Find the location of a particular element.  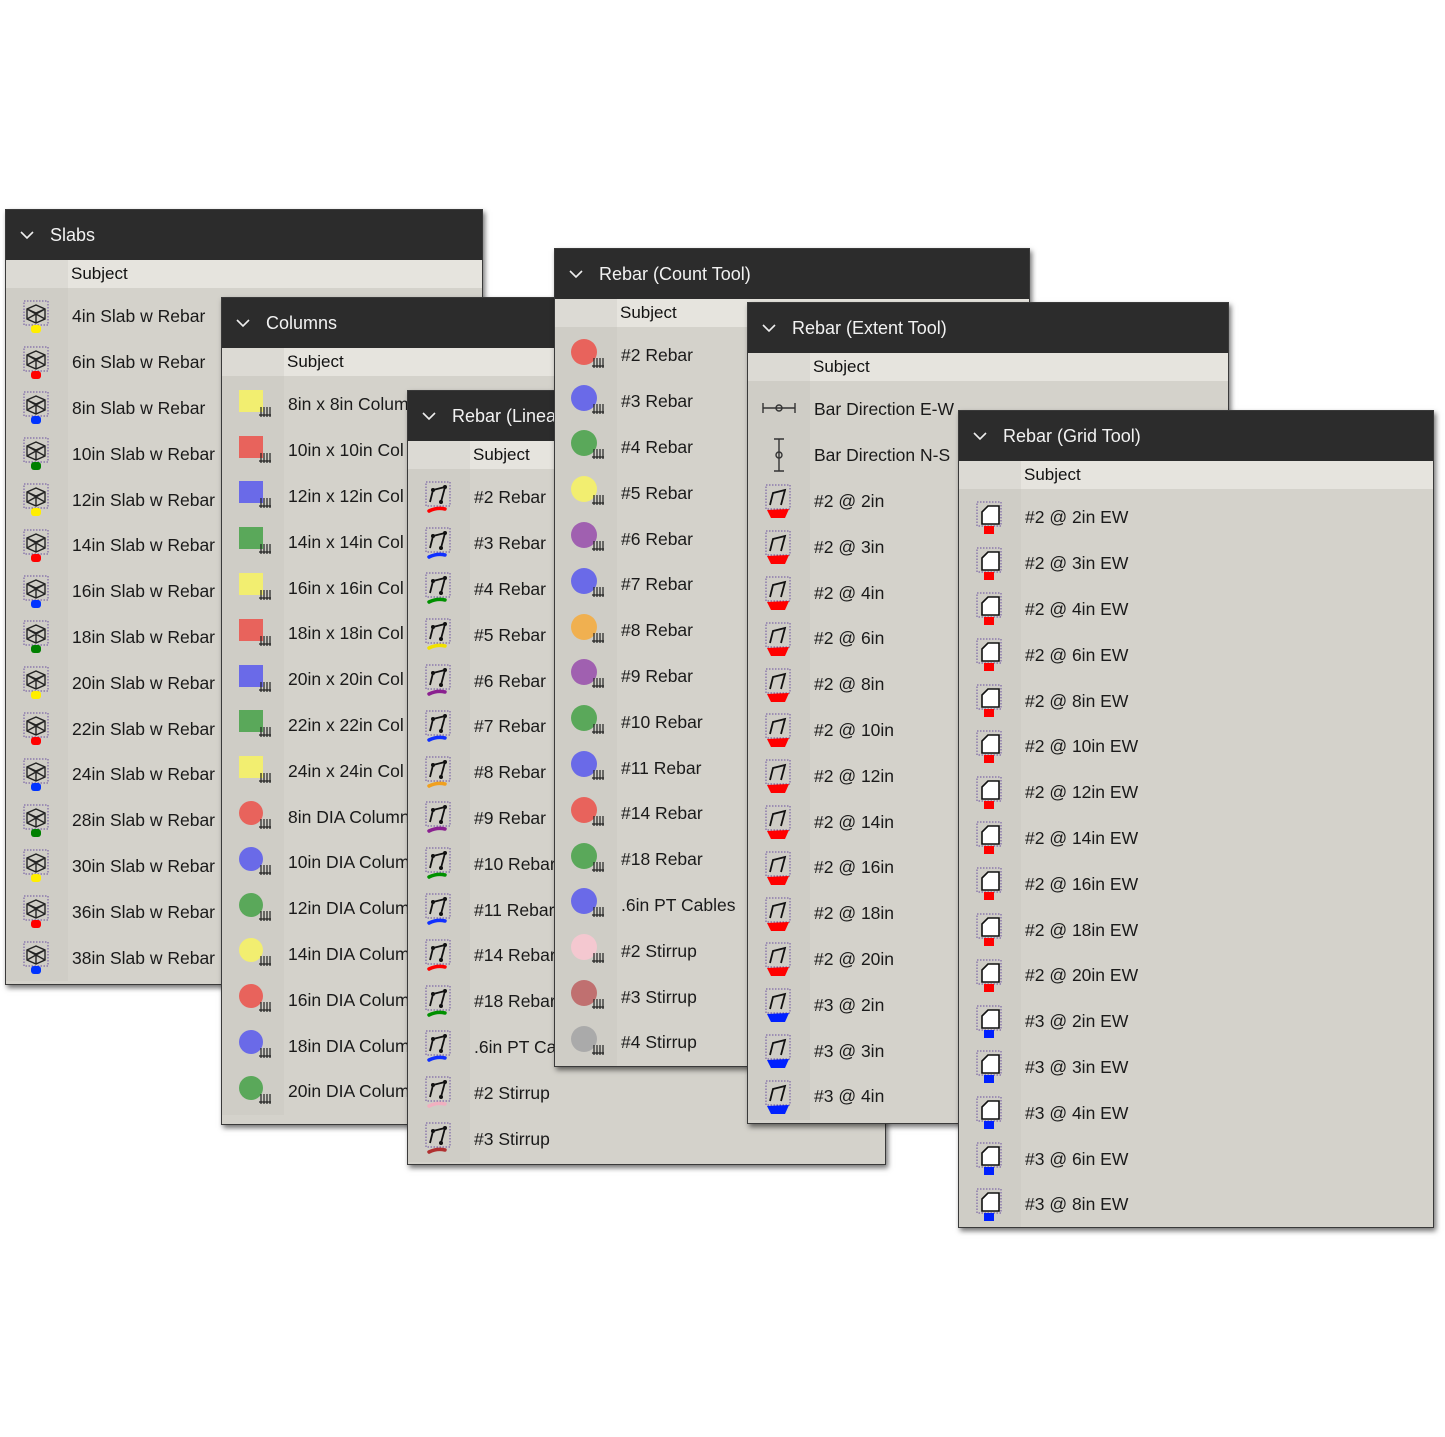

item-label: 18in Slab w Rebar is located at coordinates (143, 636).